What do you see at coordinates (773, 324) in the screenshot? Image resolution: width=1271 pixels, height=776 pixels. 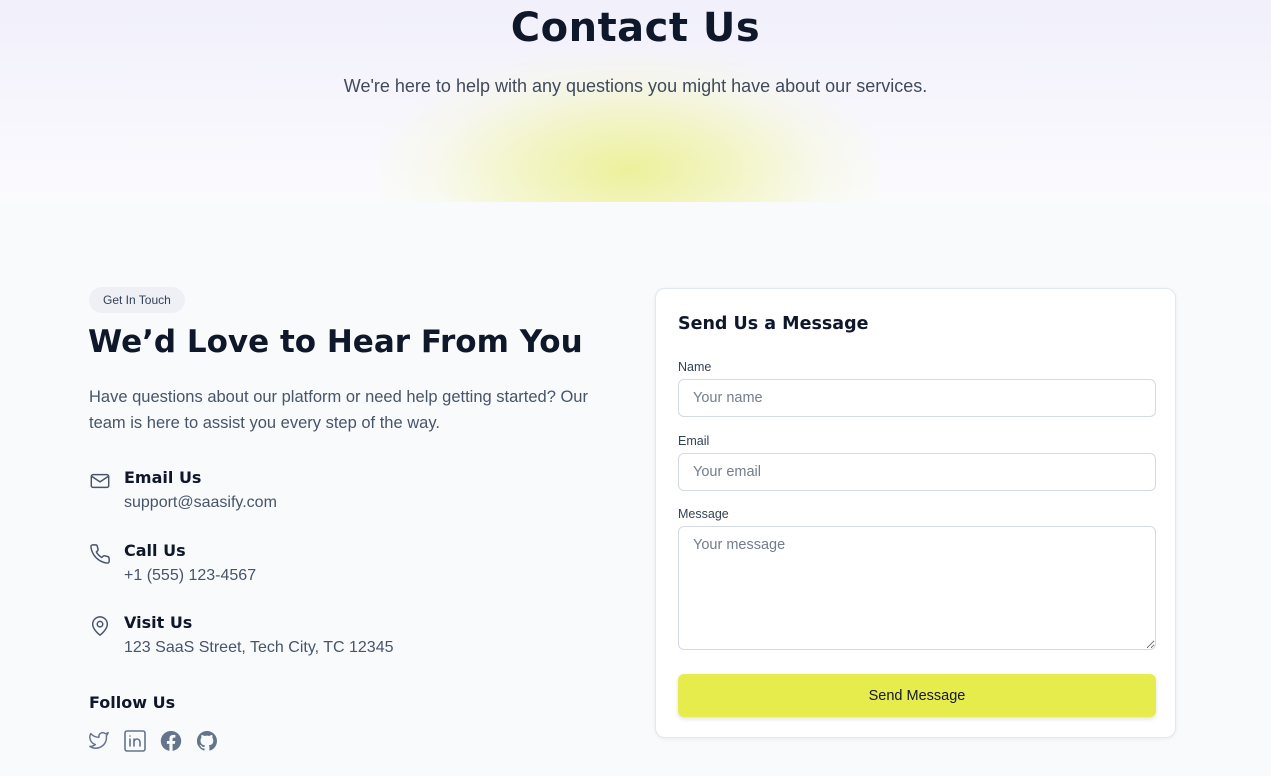 I see `form-title: Send Us a Message` at bounding box center [773, 324].